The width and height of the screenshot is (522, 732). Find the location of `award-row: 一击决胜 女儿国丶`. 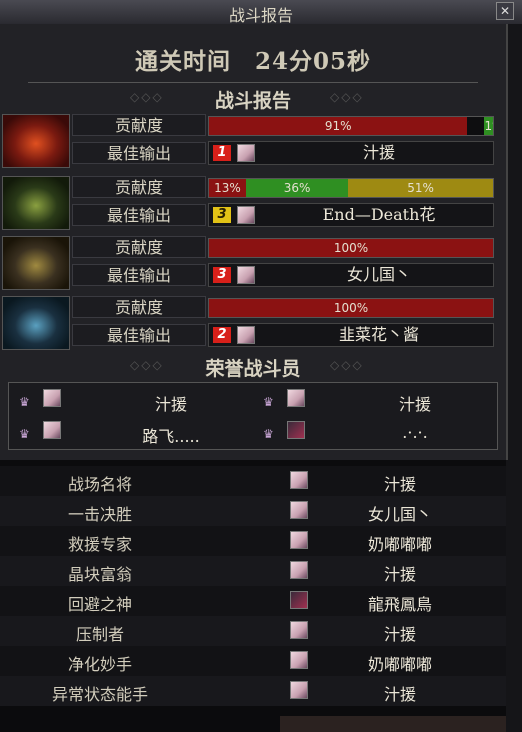

award-row: 一击决胜 女儿国丶 is located at coordinates (253, 511).